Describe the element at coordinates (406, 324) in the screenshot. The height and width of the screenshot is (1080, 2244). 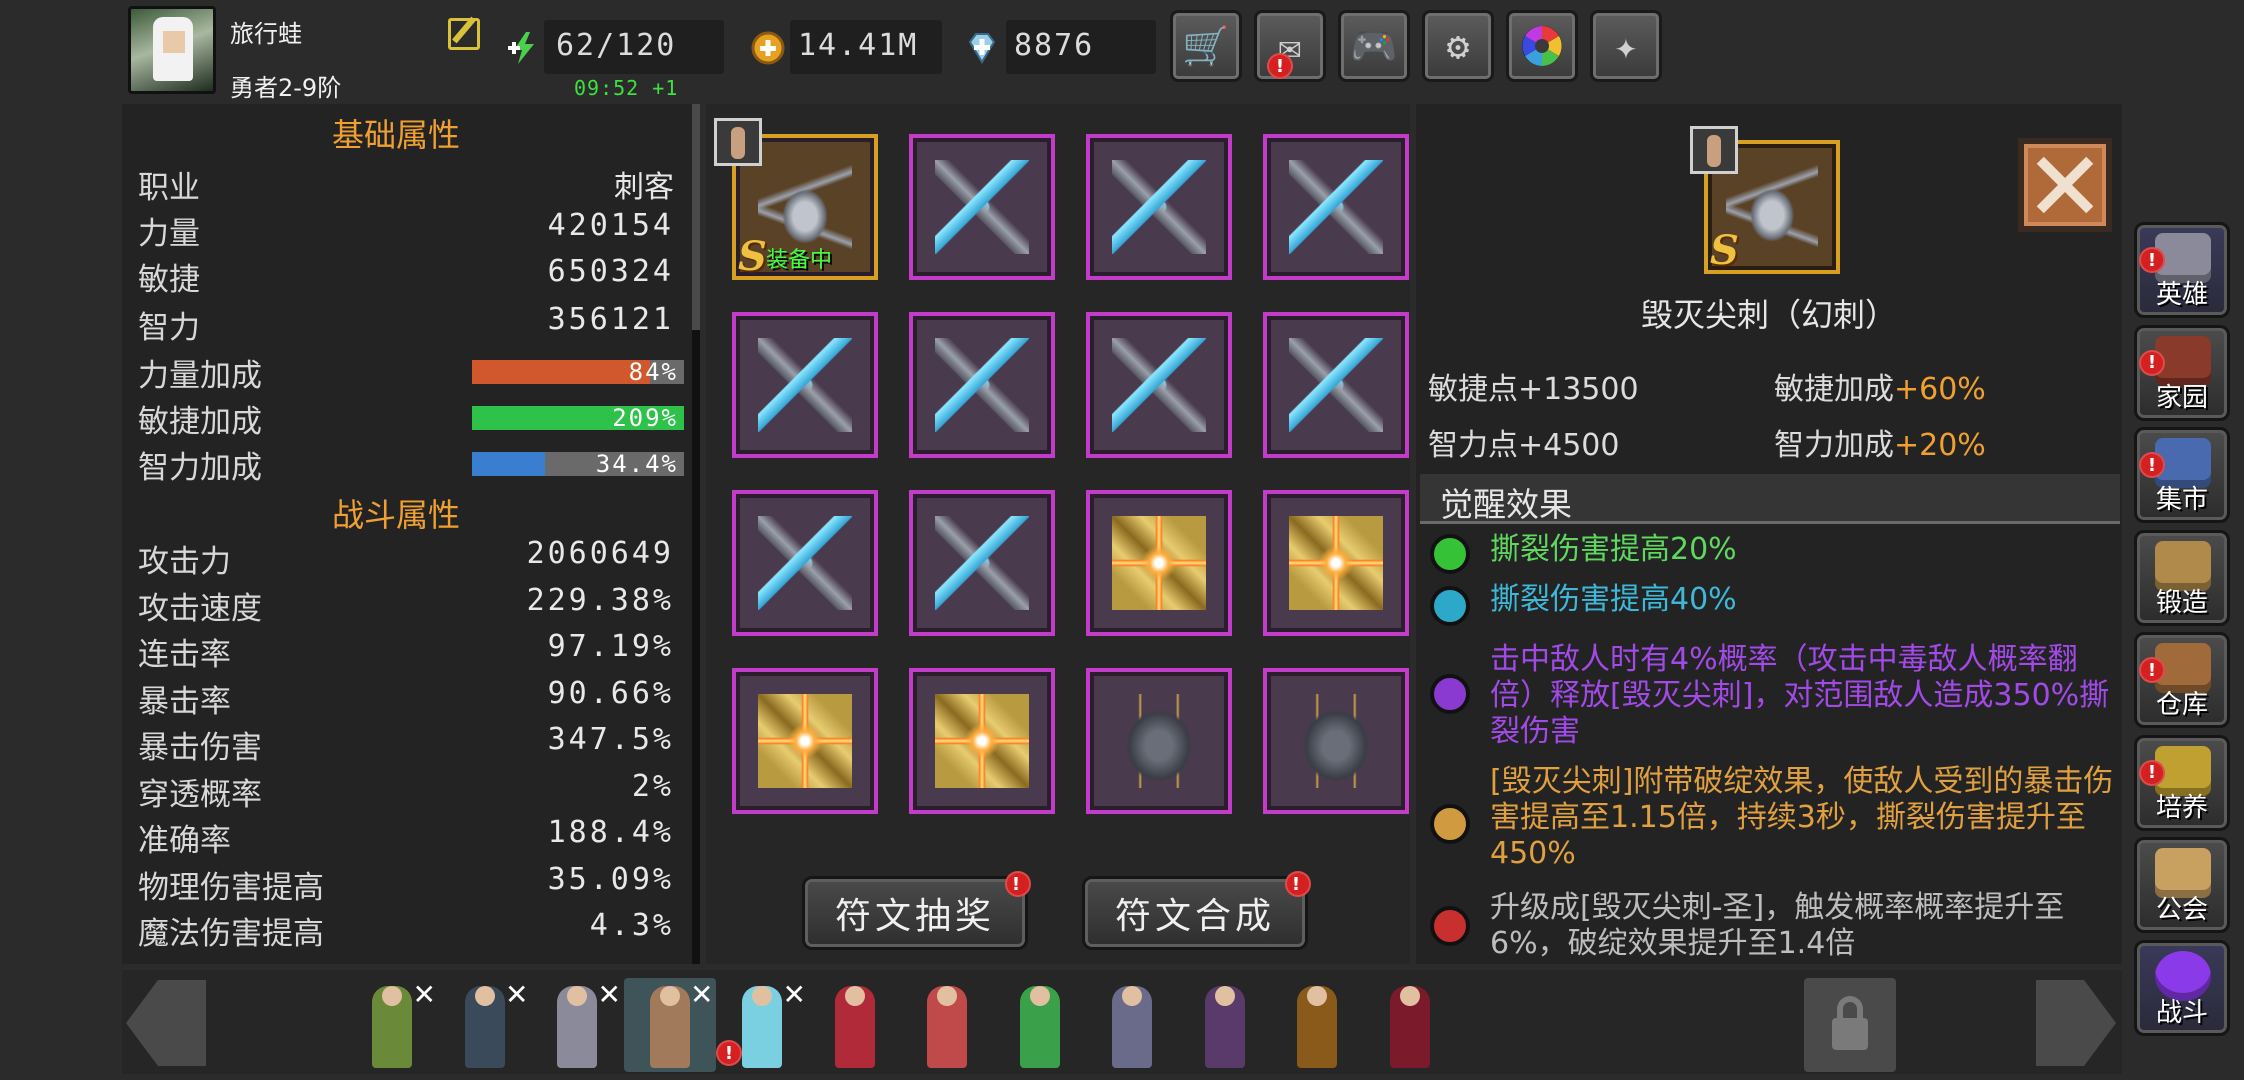
I see `stat-row-intelligence: 智力 356121` at that location.